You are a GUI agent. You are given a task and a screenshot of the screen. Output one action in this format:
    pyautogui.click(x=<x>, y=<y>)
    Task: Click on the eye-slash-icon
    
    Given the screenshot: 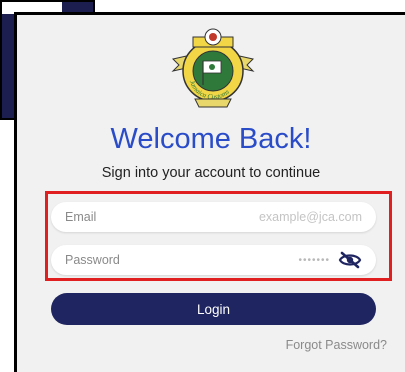 What is the action you would take?
    pyautogui.click(x=350, y=260)
    